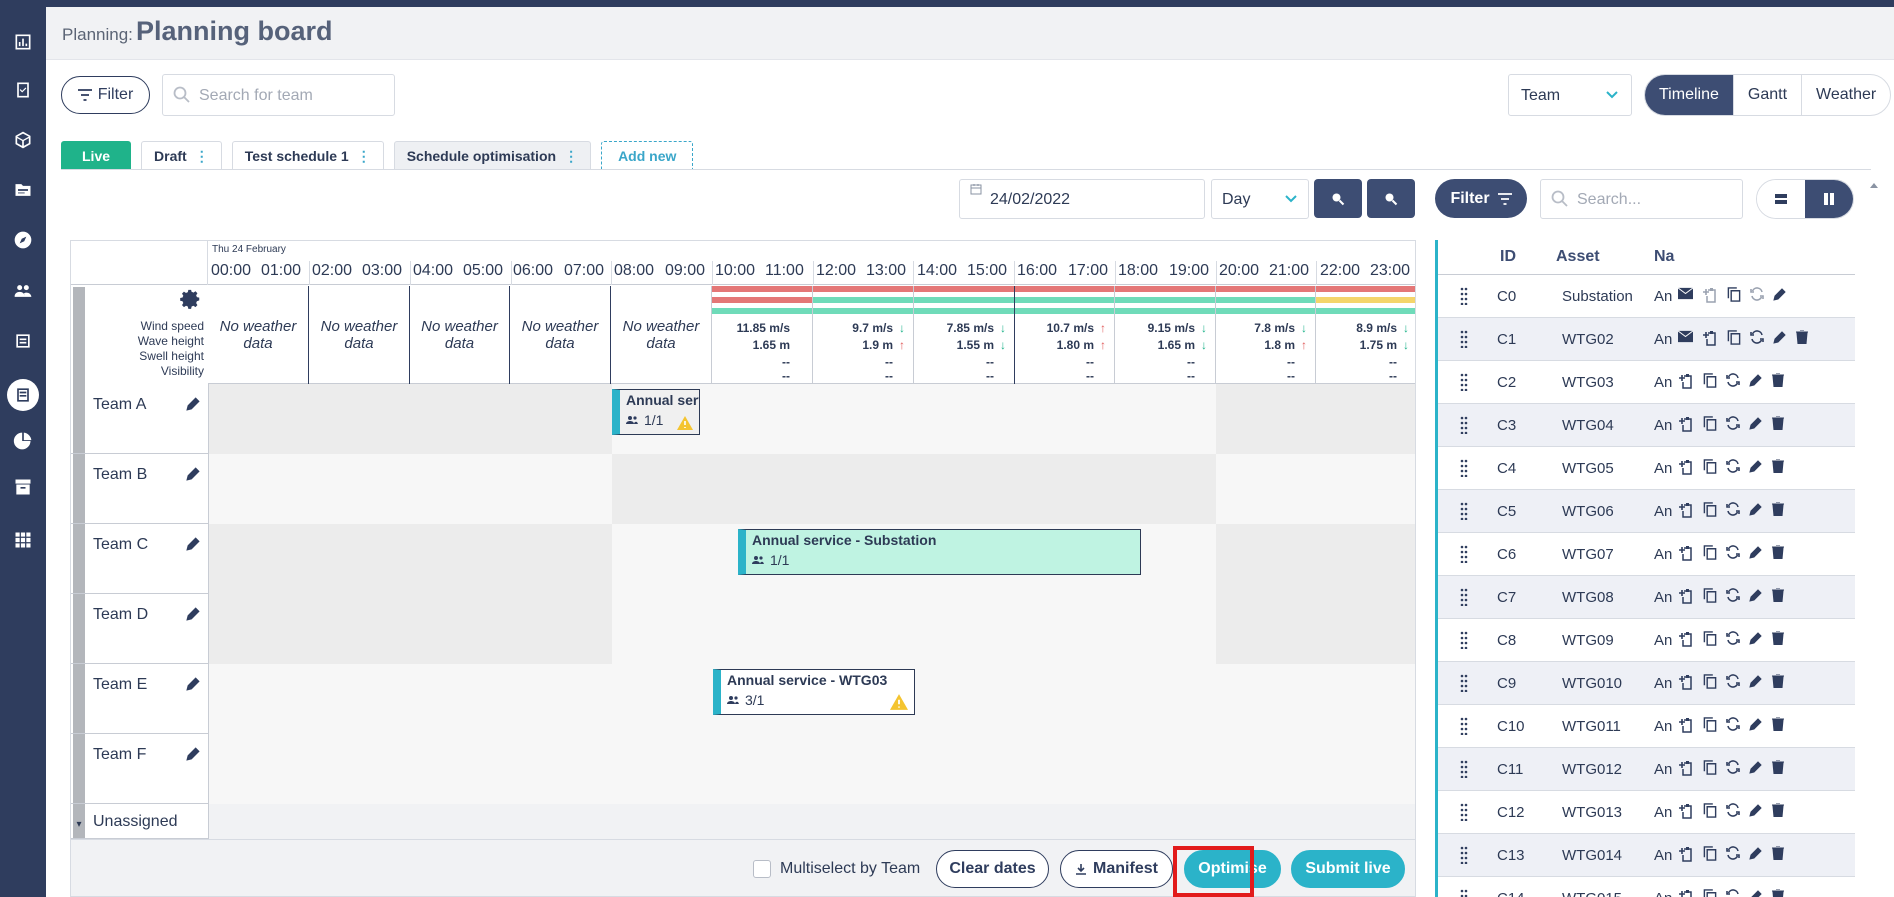 The height and width of the screenshot is (897, 1894). Describe the element at coordinates (96, 155) in the screenshot. I see `schedule-tab-live: Live` at that location.